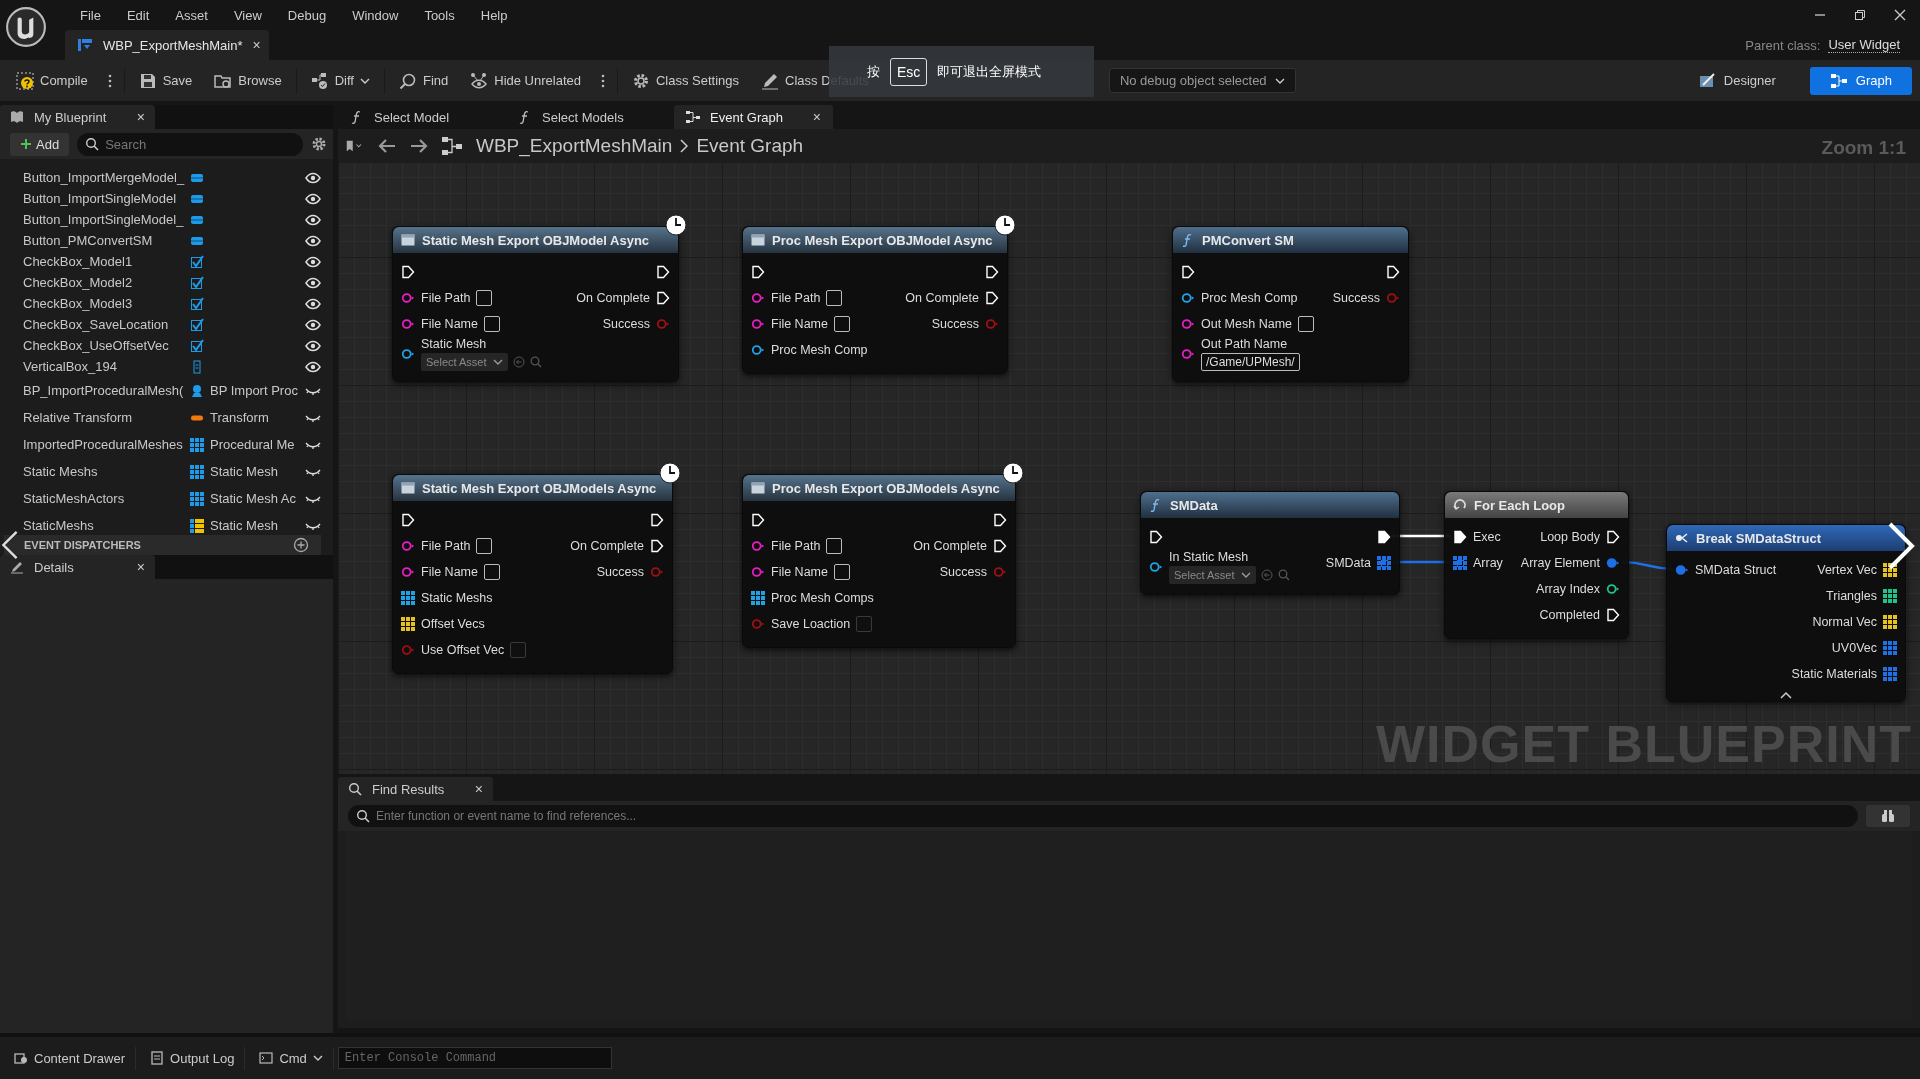 This screenshot has height=1079, width=1920. I want to click on pin-label: Static Materials, so click(1834, 674).